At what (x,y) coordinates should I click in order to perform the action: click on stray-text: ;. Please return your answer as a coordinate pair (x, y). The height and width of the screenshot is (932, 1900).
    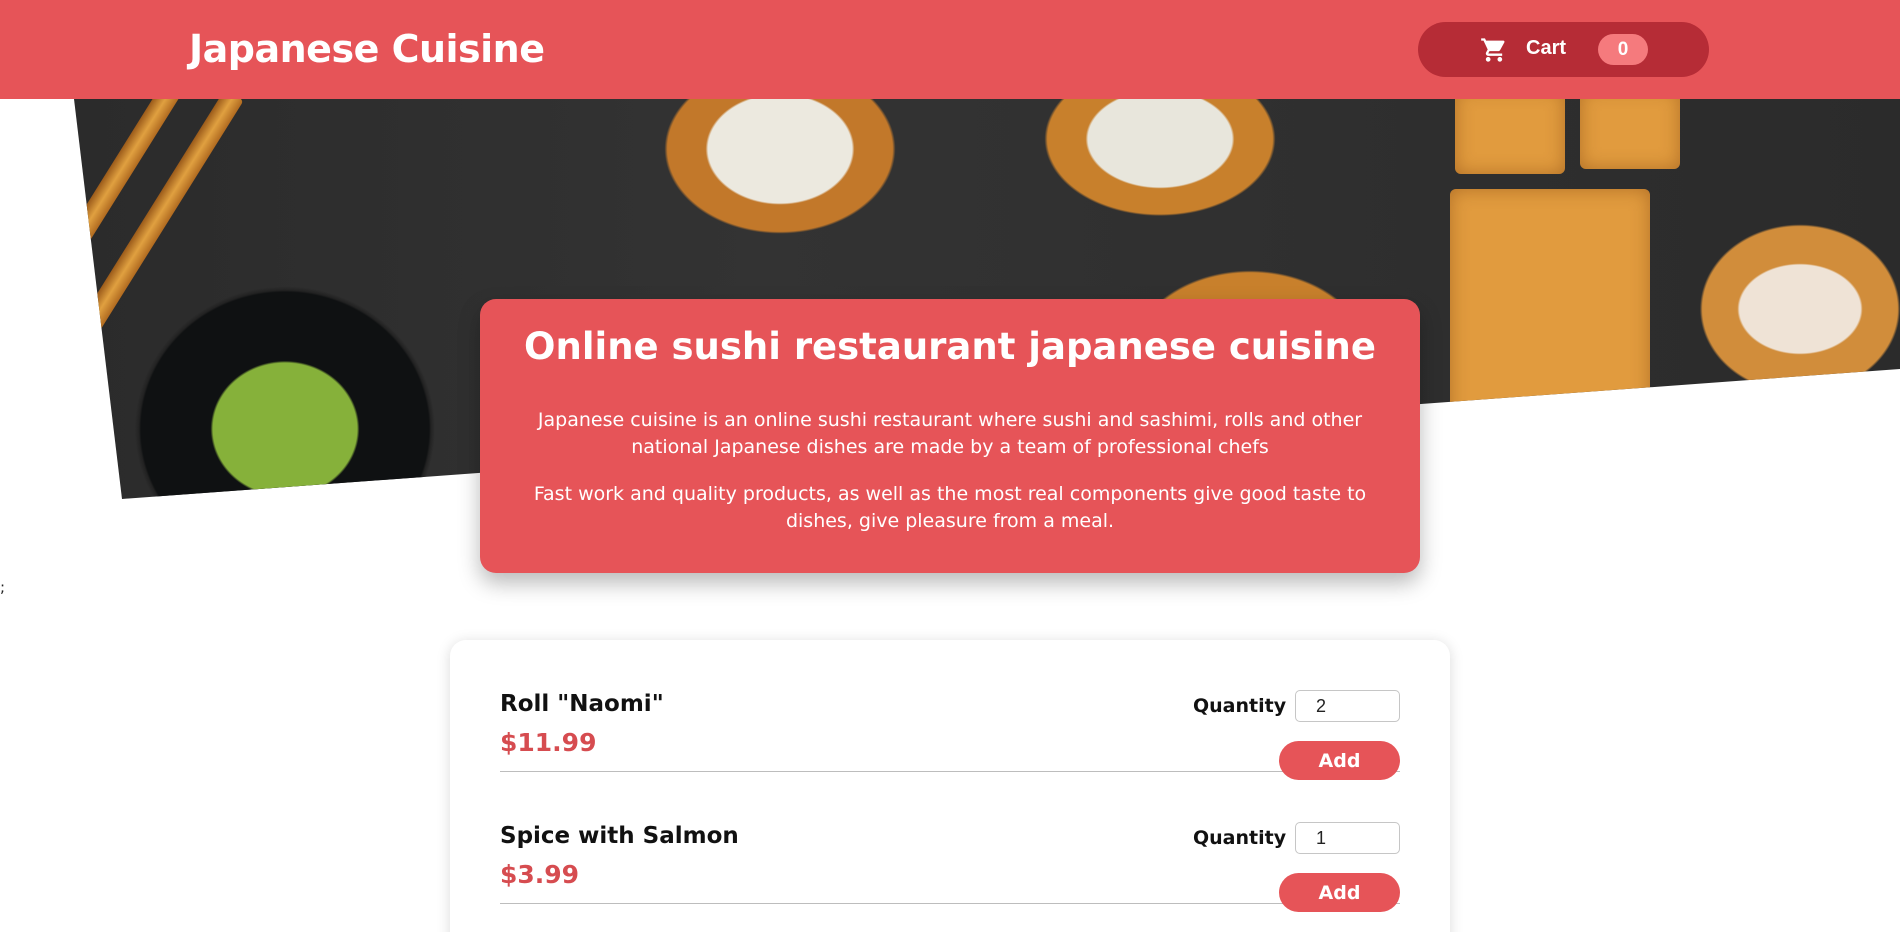
    Looking at the image, I should click on (3, 587).